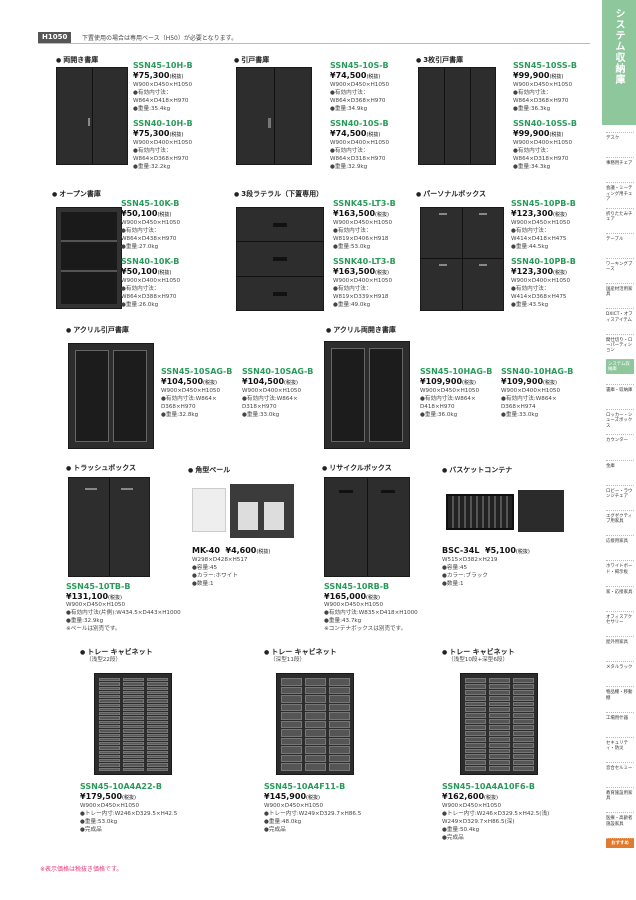  I want to click on price: ¥179,500(税抜), so click(108, 796).